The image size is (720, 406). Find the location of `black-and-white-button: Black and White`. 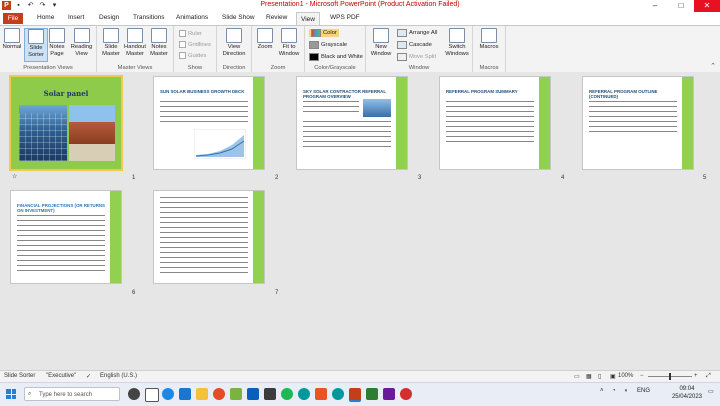

black-and-white-button: Black and White is located at coordinates (336, 57).